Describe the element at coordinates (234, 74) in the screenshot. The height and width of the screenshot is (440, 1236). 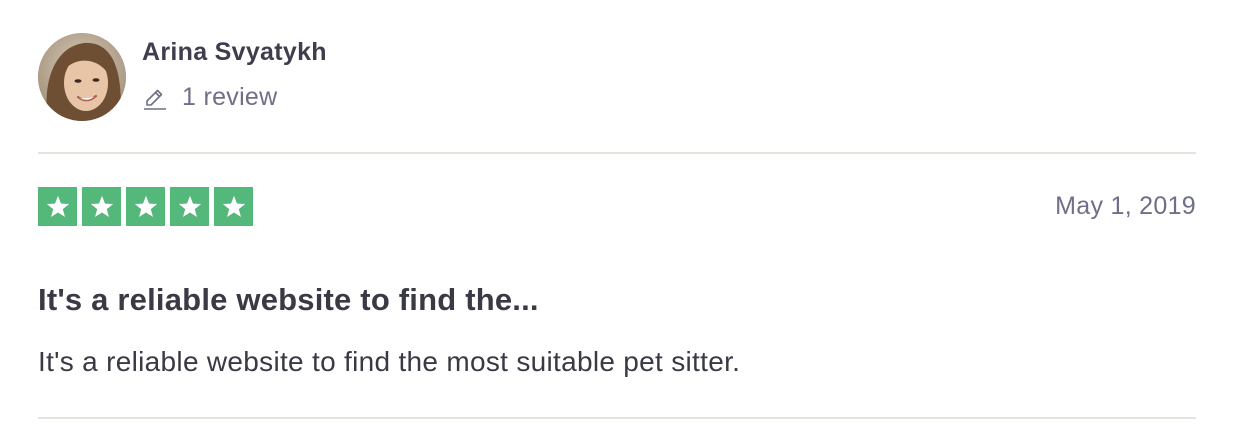
I see `reviewer-info: Arina Svyatykh 1 review` at that location.